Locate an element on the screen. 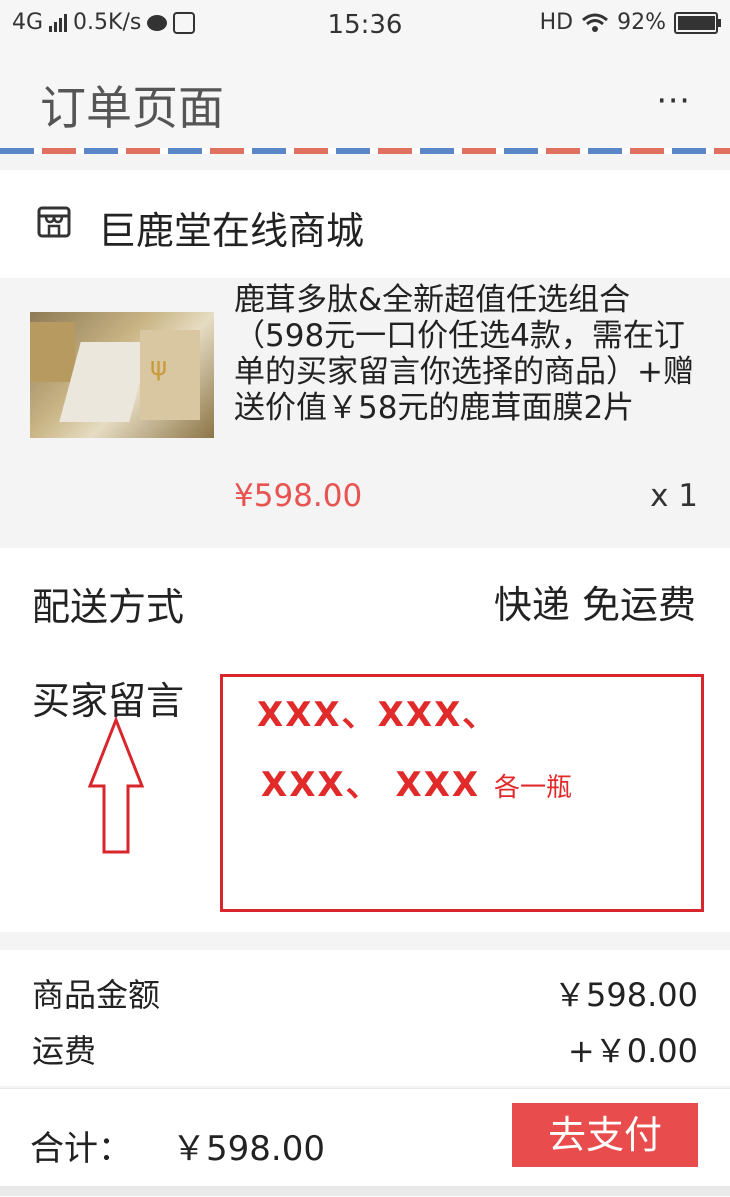 Image resolution: width=730 pixels, height=1197 pixels. hd-indicator: HD is located at coordinates (556, 22).